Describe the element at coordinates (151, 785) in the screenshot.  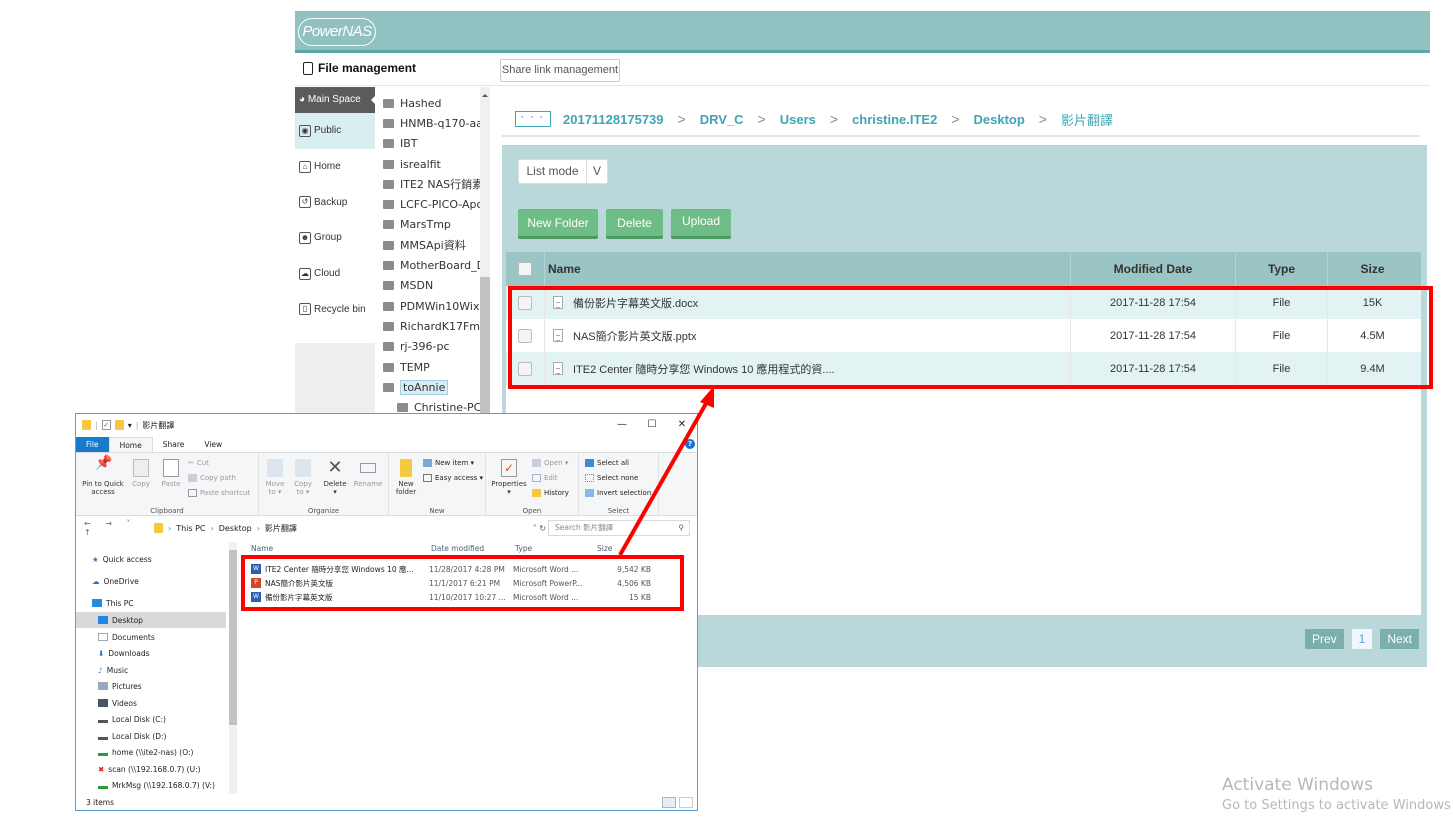
I see `nav-item-mrkmsg-drive: MrkMsg (\\192.168.0.7) (V:)` at that location.